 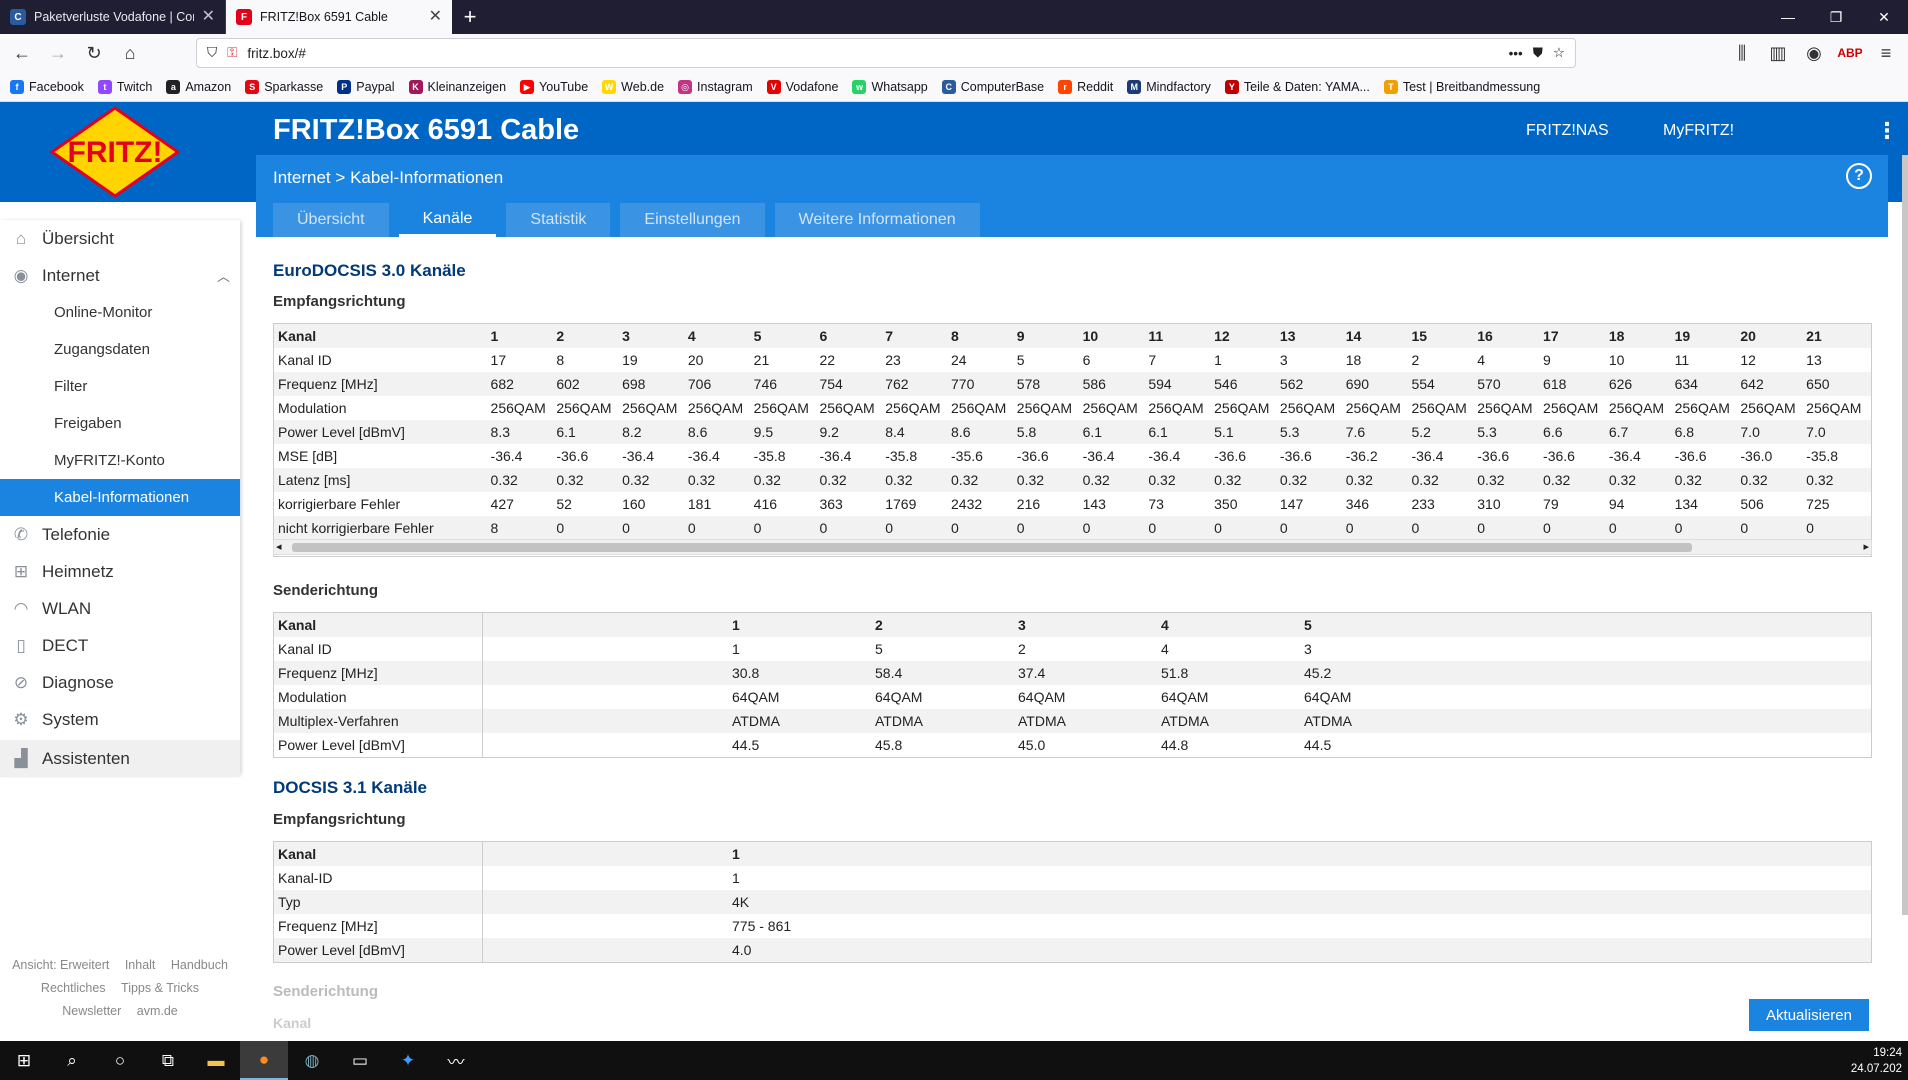 I want to click on account-icon: ◉, so click(x=1814, y=53).